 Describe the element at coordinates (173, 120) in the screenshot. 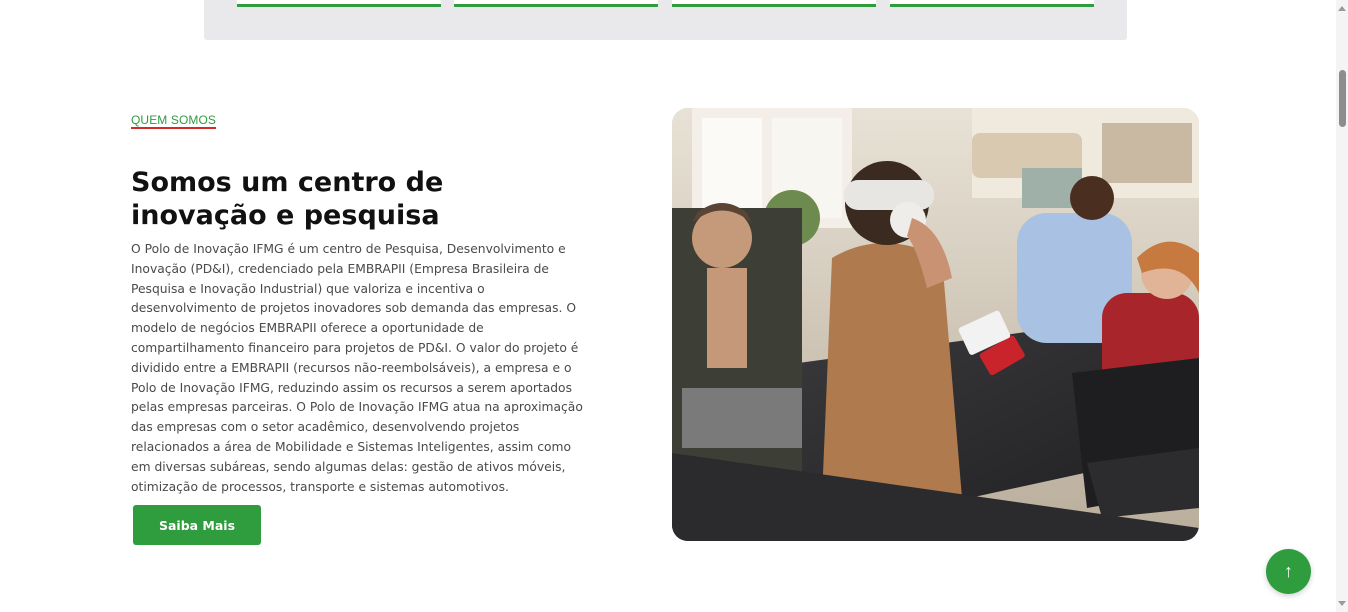

I see `section-eyebrow-link: QUEM SOMOS` at that location.